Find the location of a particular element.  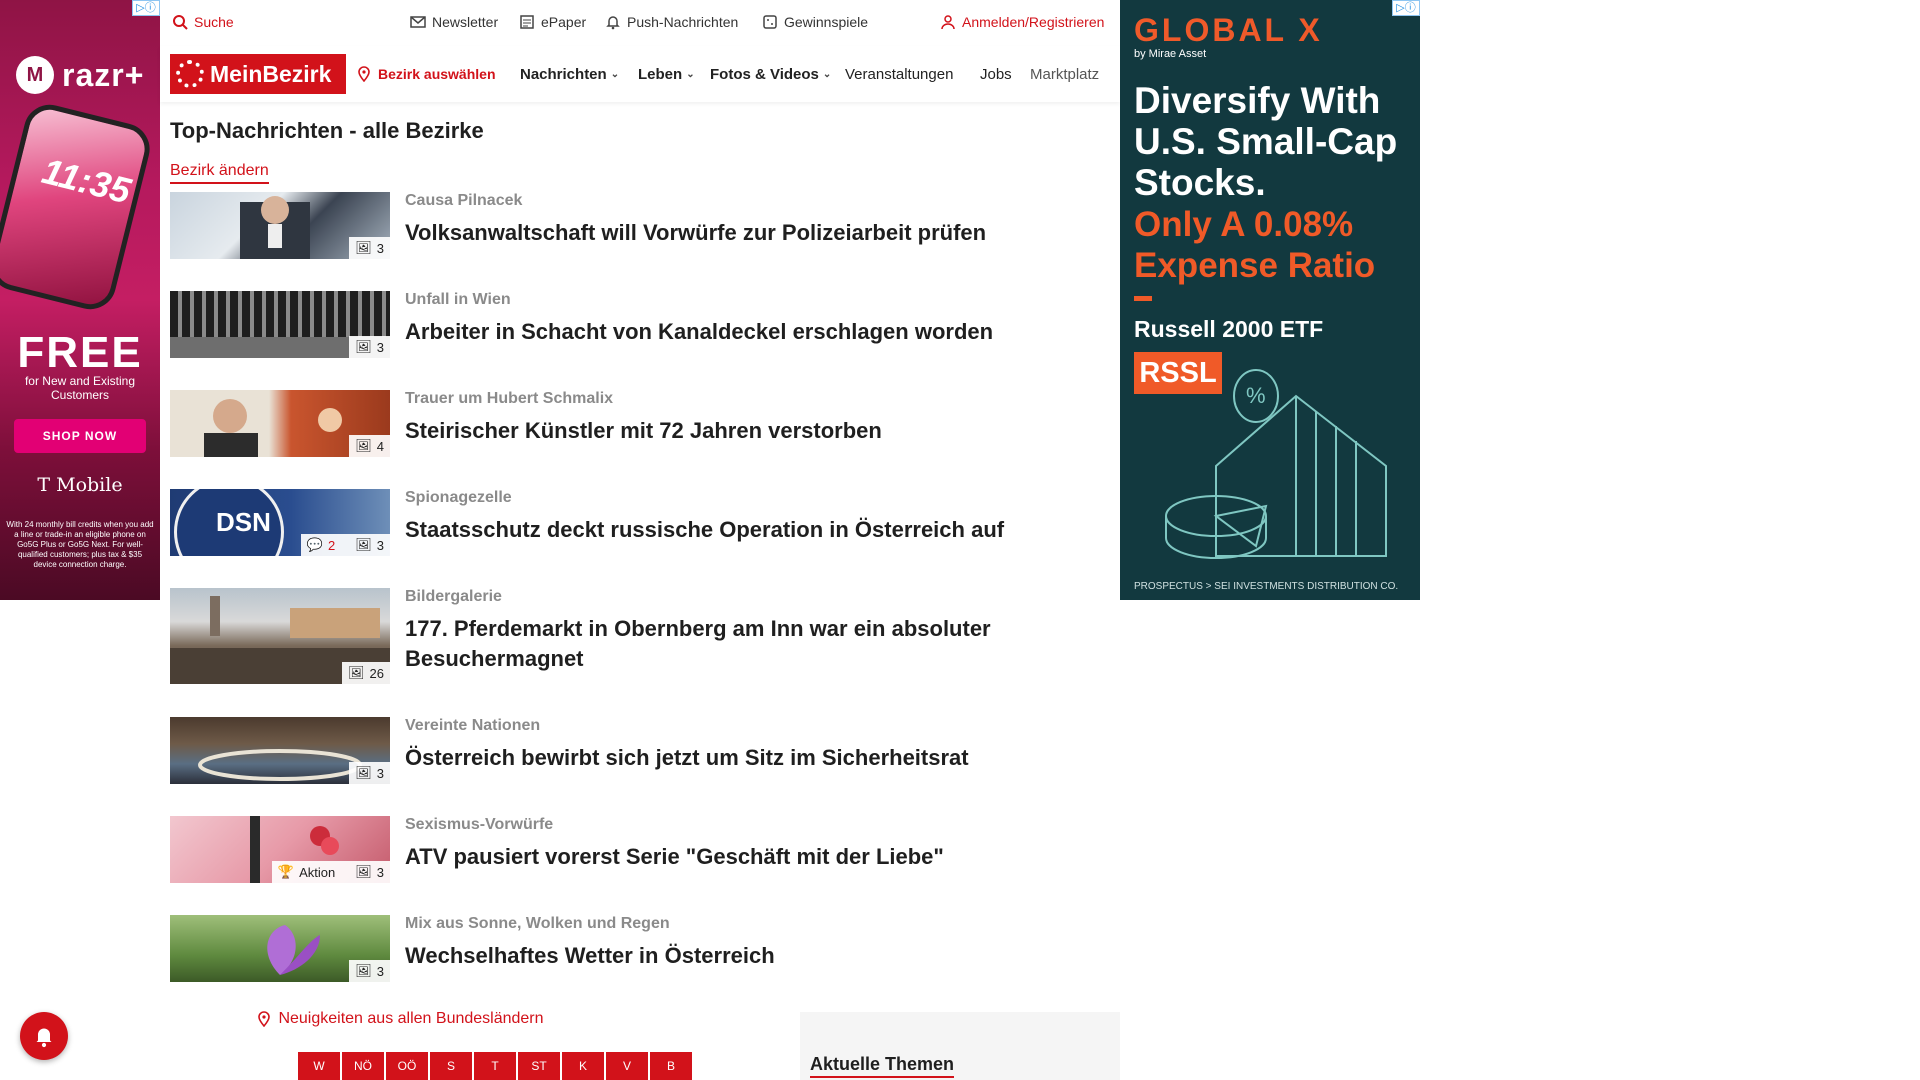

all-states-section: Neuigkeiten aus allen Bundesländern is located at coordinates (400, 1021).